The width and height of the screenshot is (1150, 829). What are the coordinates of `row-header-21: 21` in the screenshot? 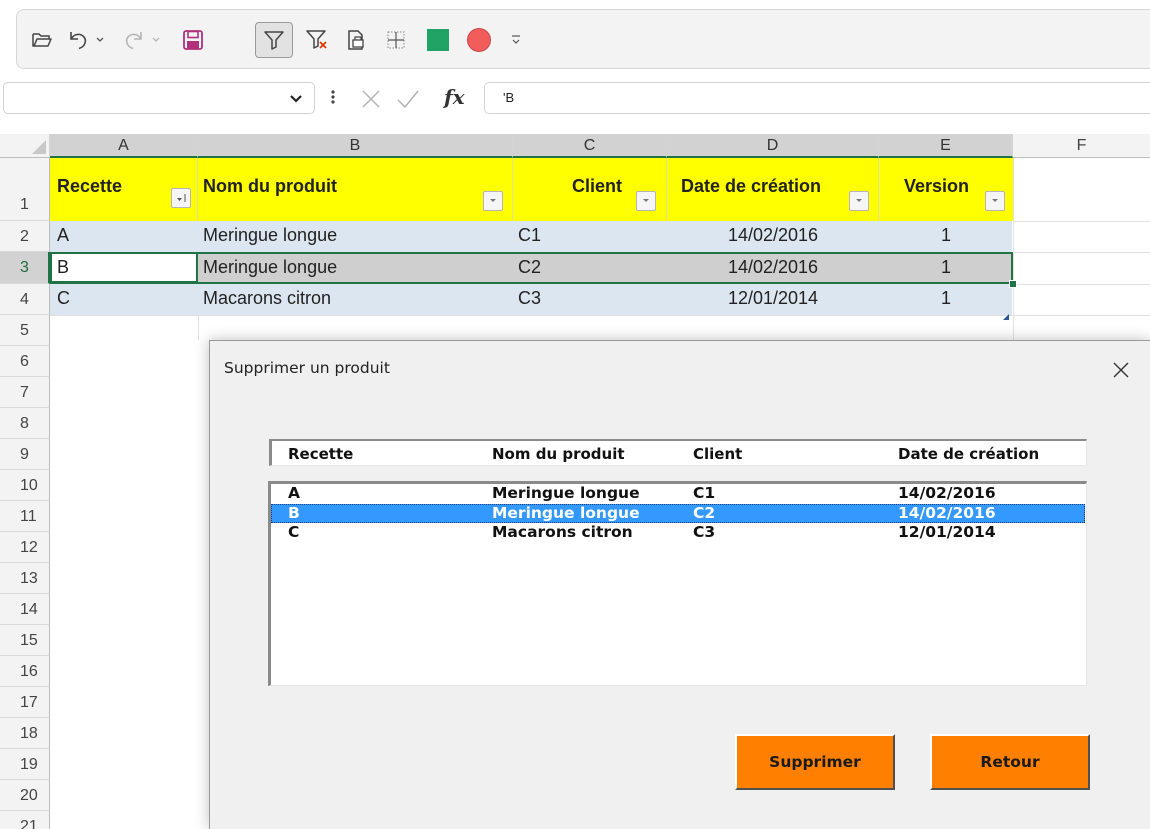 It's located at (25, 820).